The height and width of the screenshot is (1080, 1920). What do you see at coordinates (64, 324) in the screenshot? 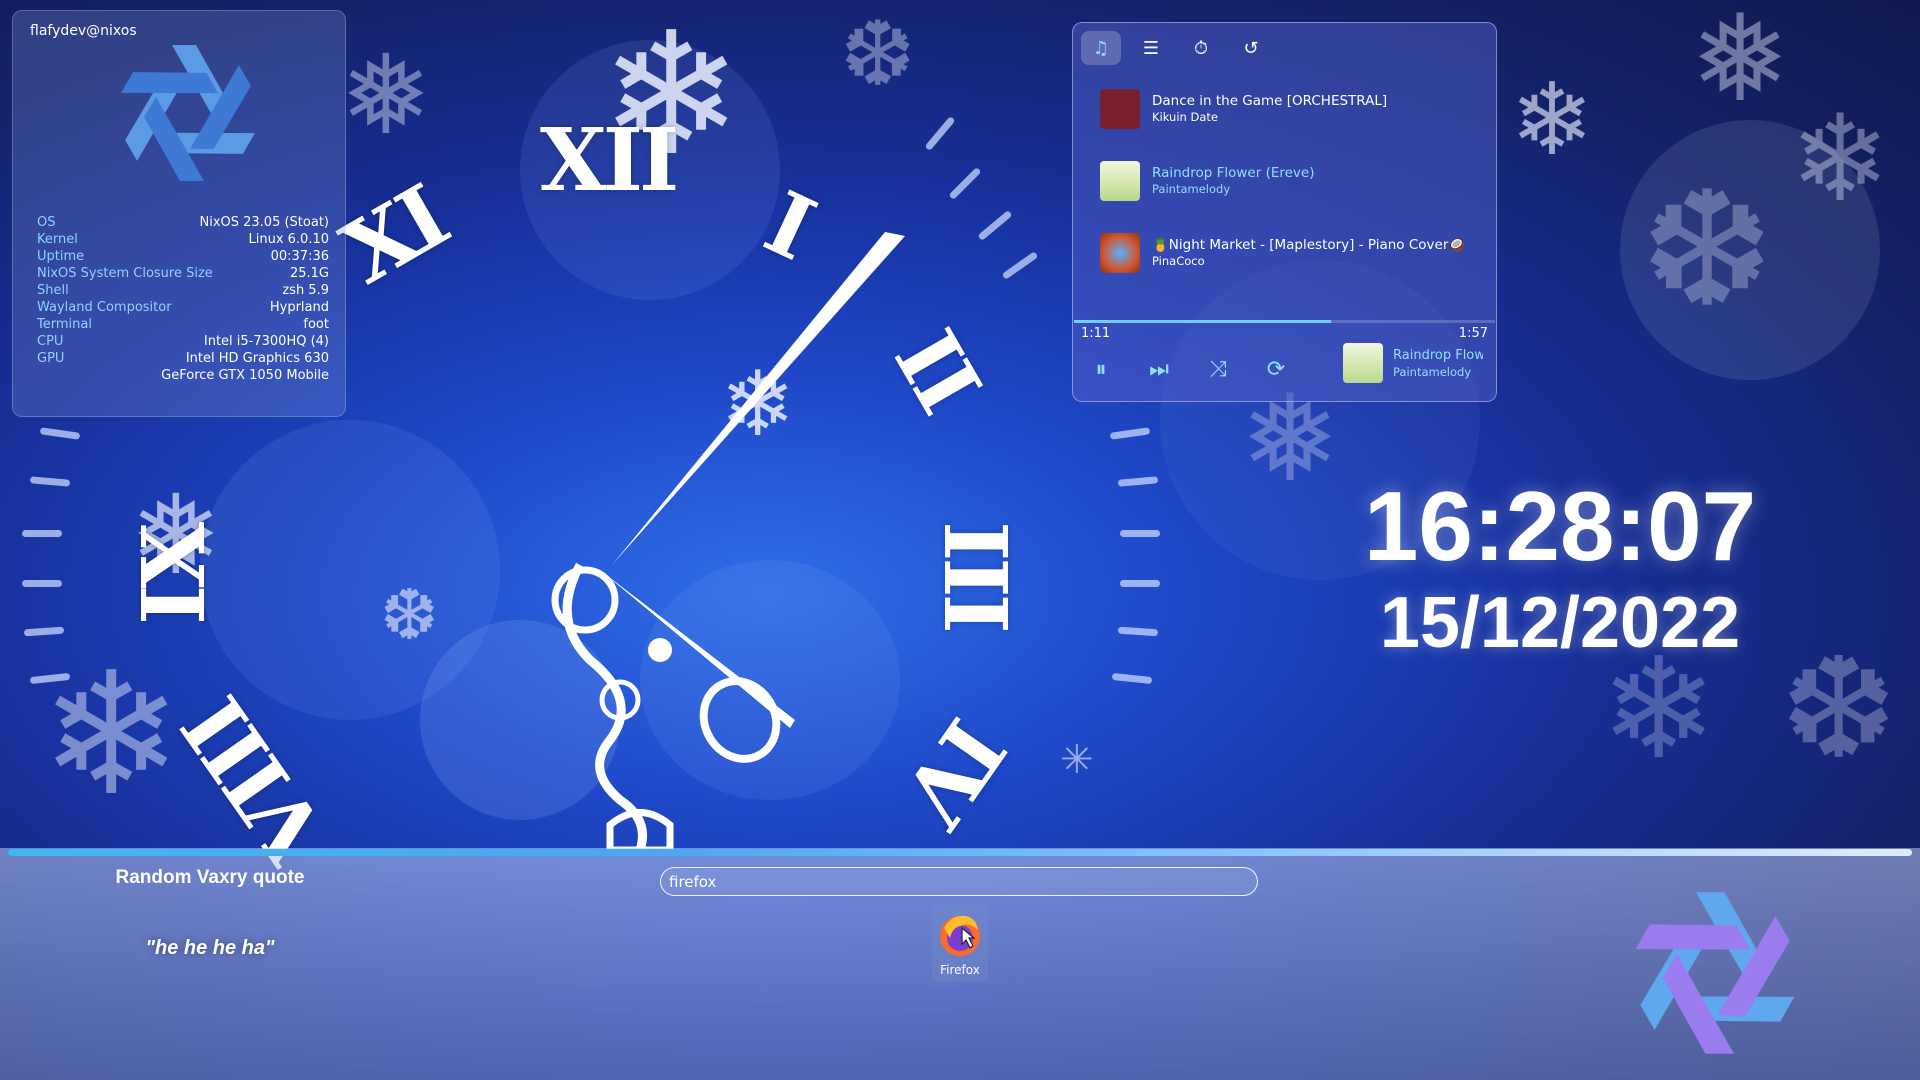
I see `info-key: Terminal` at bounding box center [64, 324].